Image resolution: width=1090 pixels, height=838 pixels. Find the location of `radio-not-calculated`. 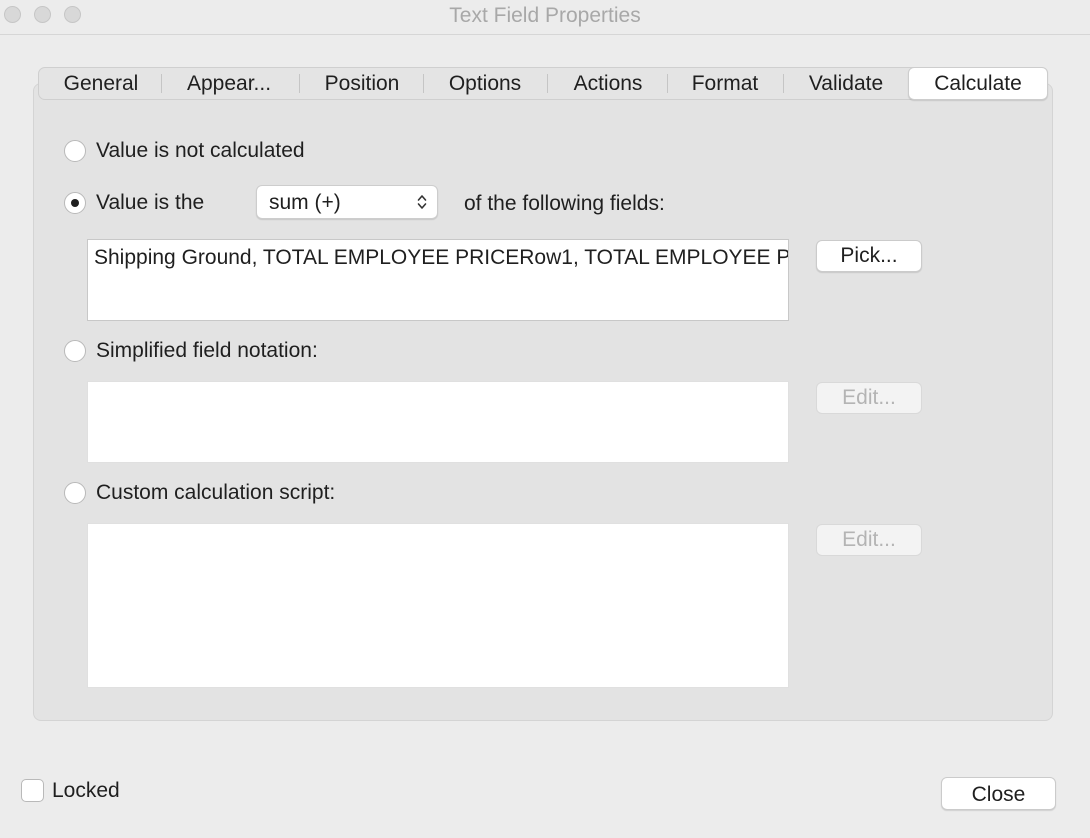

radio-not-calculated is located at coordinates (75, 151).